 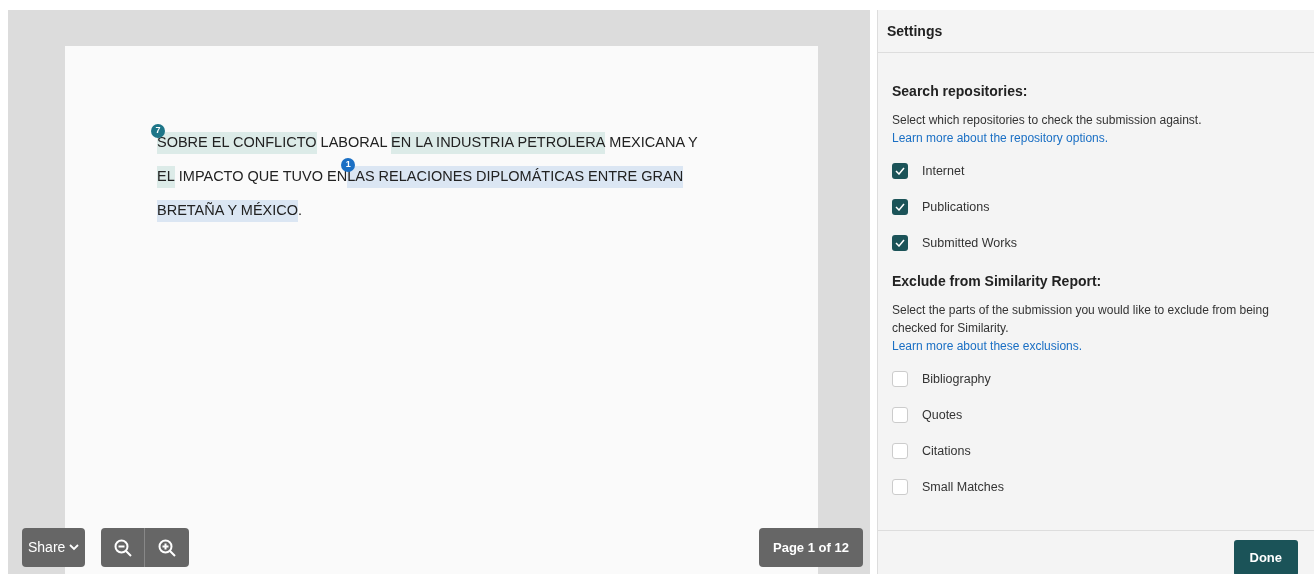 I want to click on highlighted-text: LAS RELACIONES DIPLOMÁTICAS ENTRE GRAN, so click(x=515, y=177).